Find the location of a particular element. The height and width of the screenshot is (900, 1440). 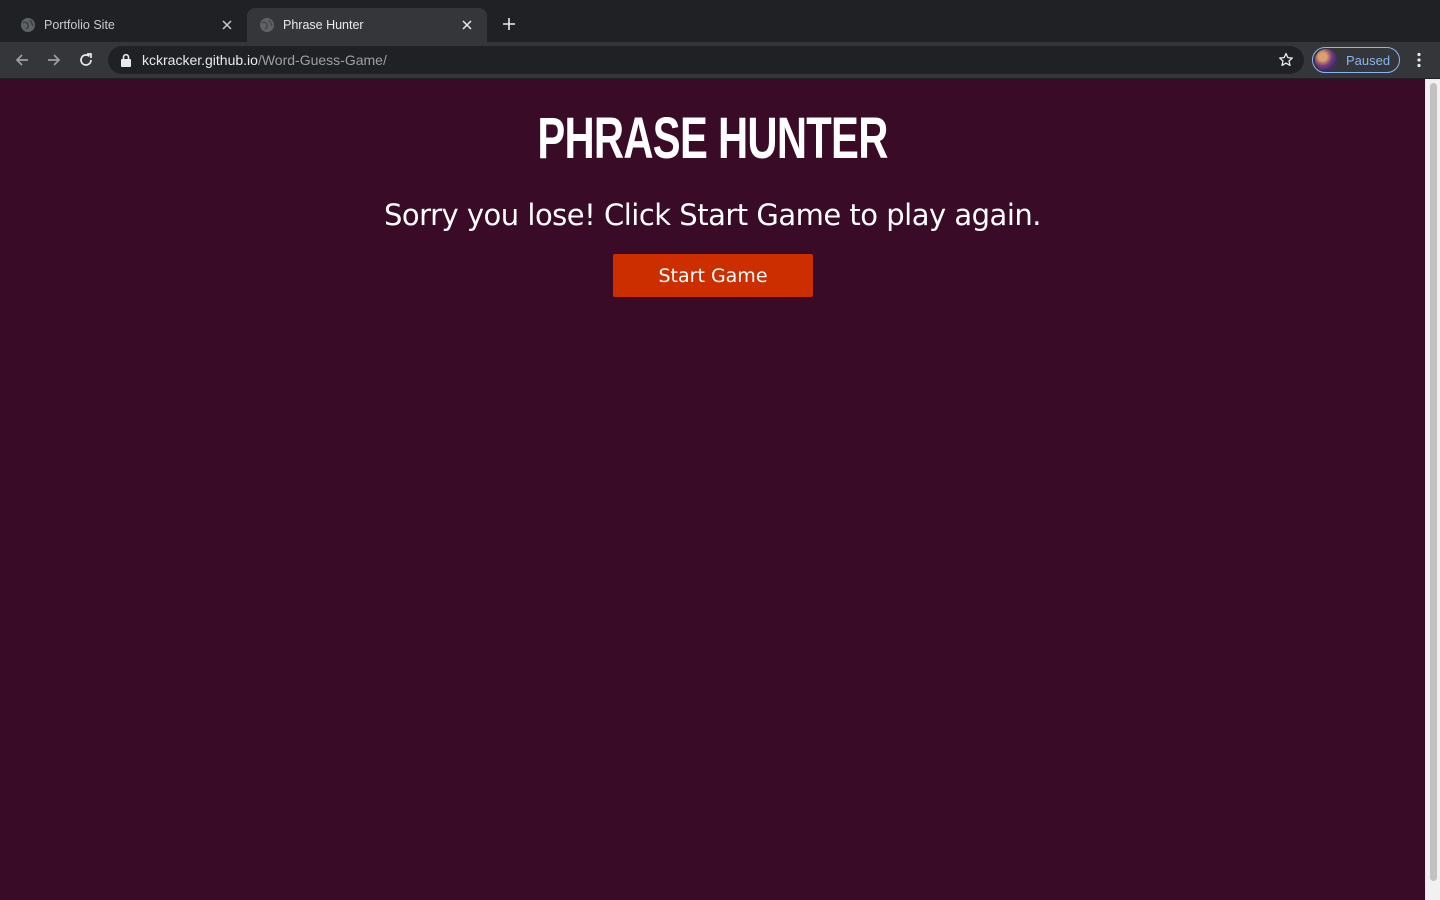

arrow-right-icon is located at coordinates (54, 60).